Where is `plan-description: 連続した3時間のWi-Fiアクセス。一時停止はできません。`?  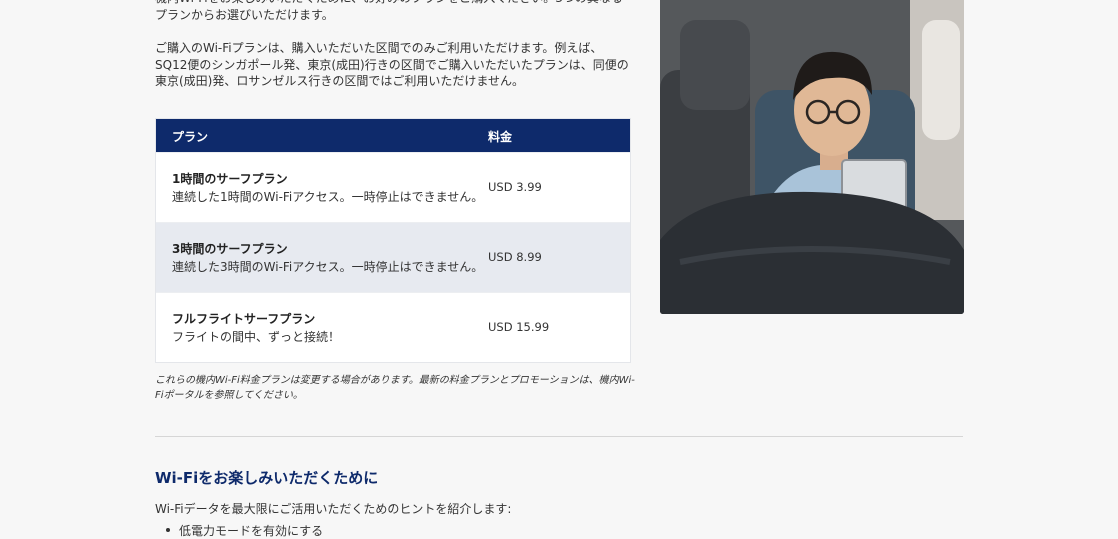
plan-description: 連続した3時間のWi-Fiアクセス。一時停止はできません。 is located at coordinates (328, 267).